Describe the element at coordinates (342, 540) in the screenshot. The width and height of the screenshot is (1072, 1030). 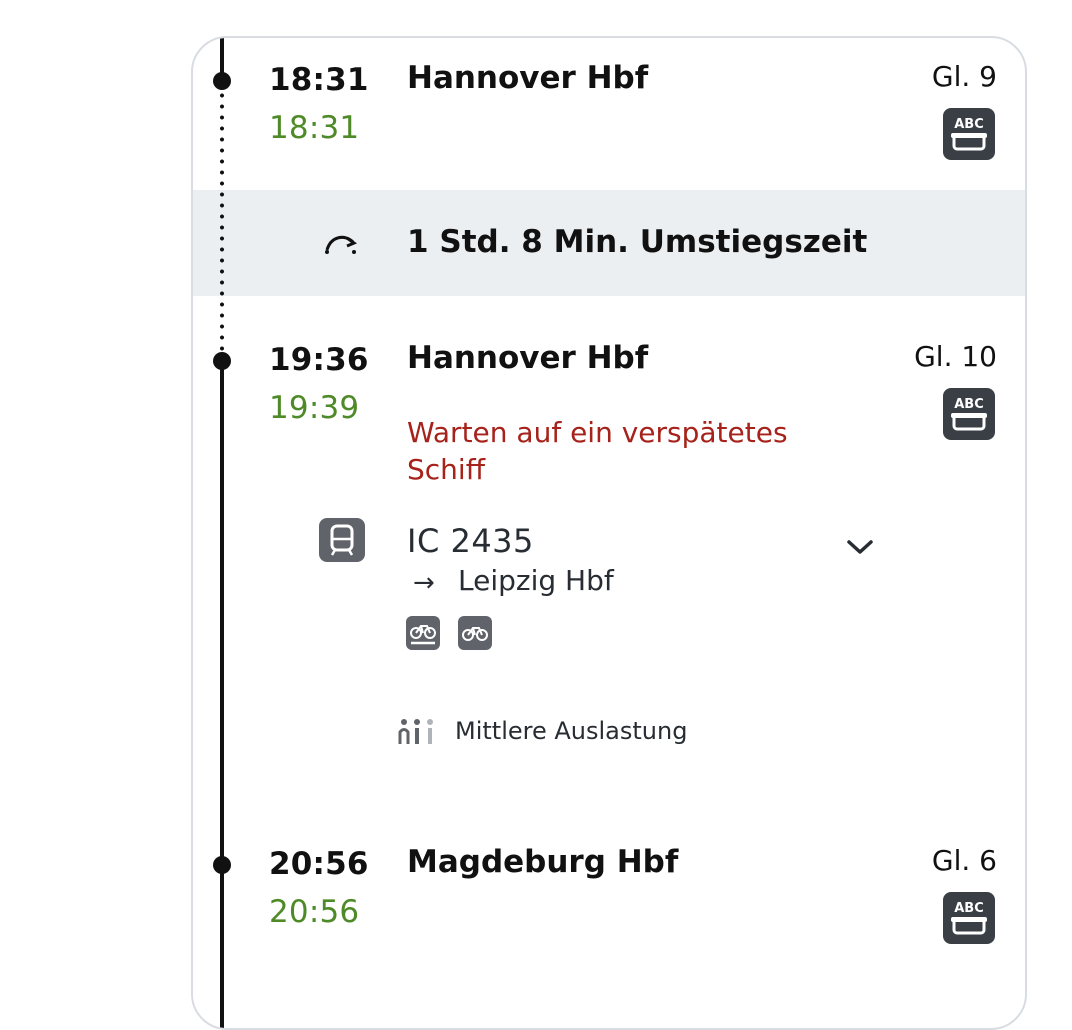
I see `train-icon` at that location.